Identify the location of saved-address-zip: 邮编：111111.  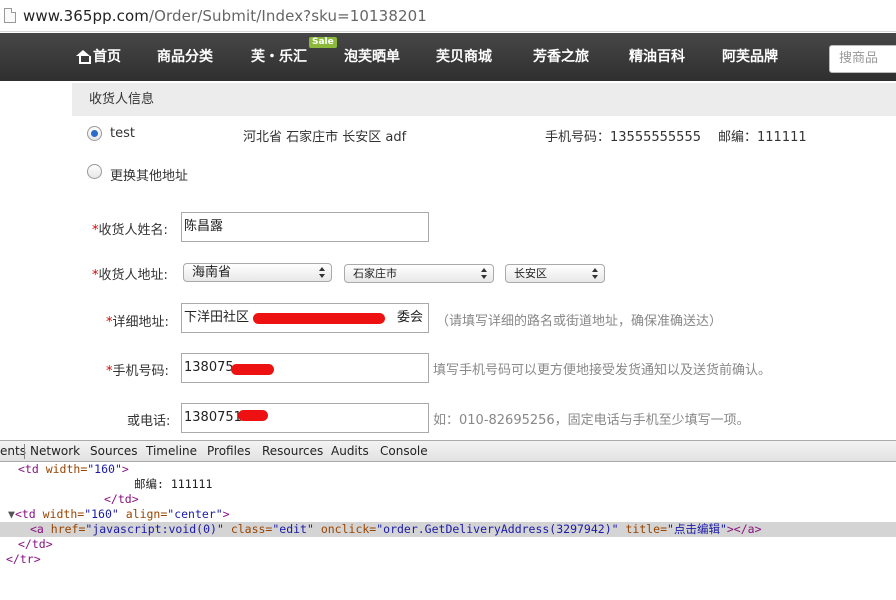
(762, 137).